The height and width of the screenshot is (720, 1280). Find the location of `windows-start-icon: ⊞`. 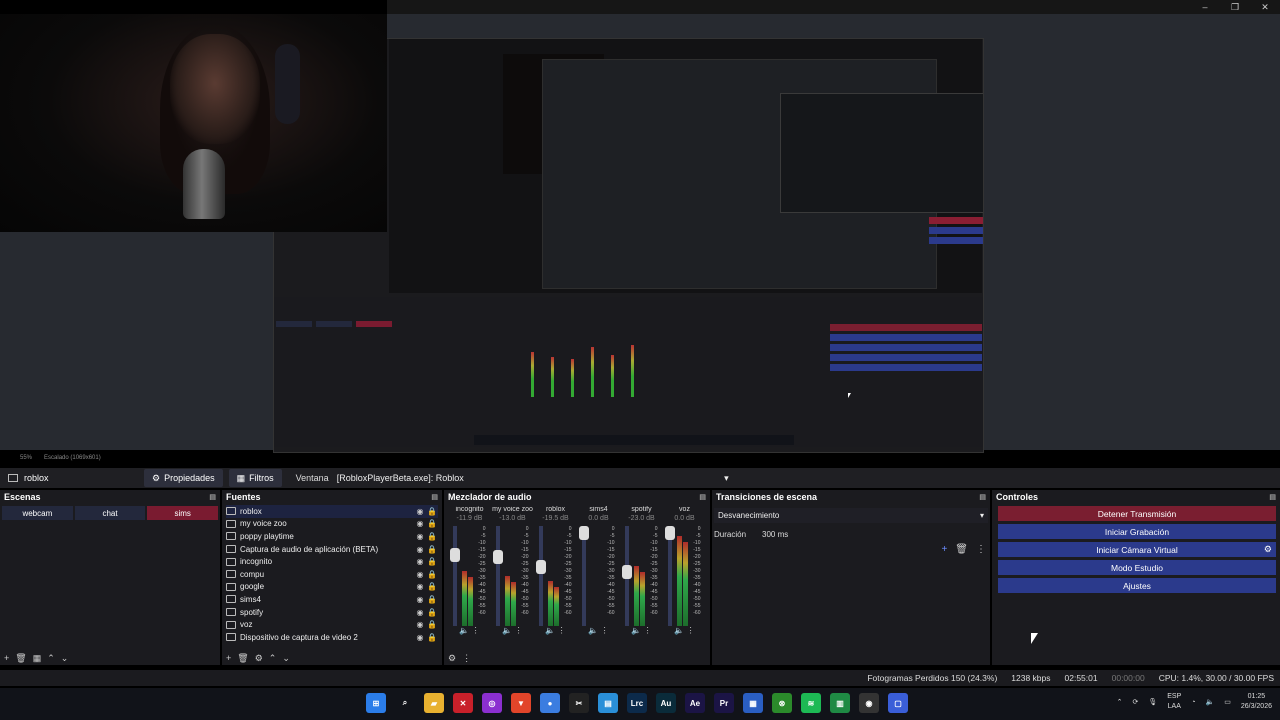

windows-start-icon: ⊞ is located at coordinates (376, 703).